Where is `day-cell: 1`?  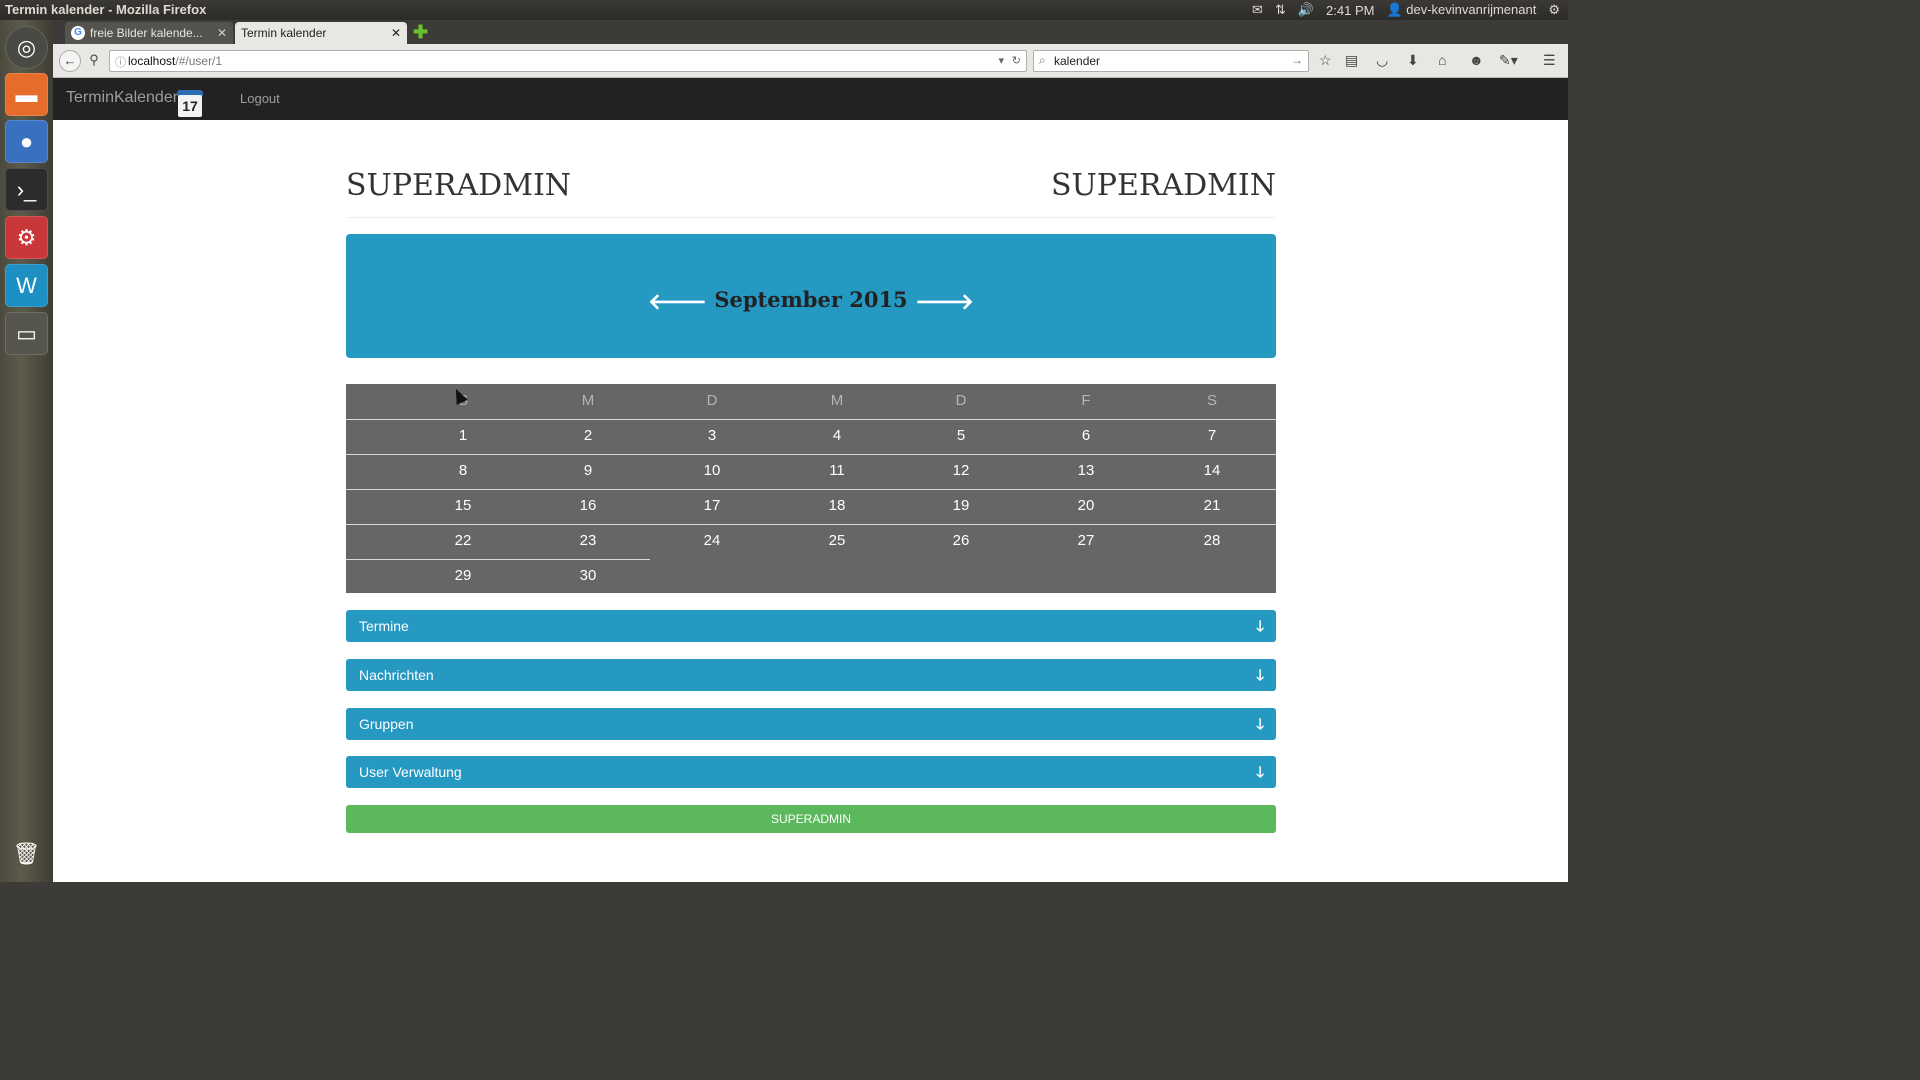 day-cell: 1 is located at coordinates (463, 436).